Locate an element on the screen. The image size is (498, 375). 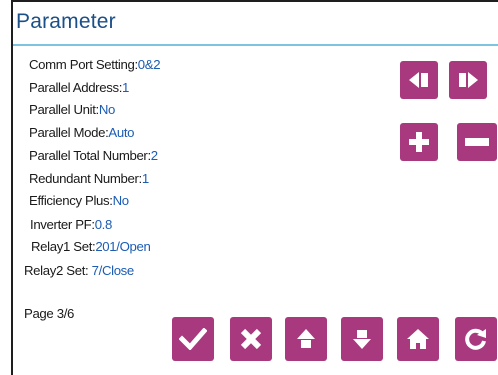
refresh-icon is located at coordinates (475, 339).